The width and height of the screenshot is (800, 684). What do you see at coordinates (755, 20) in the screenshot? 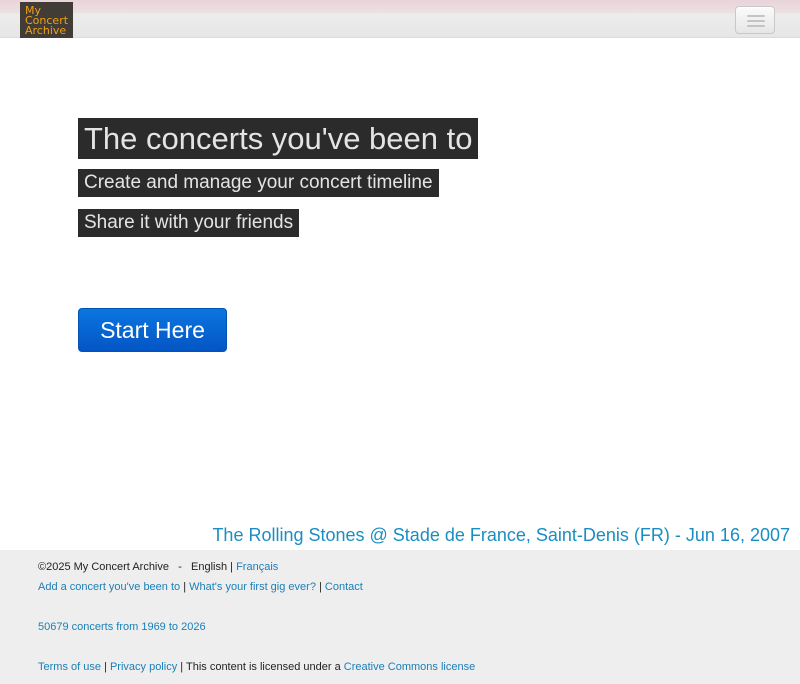
I see `menu-toggle-button` at bounding box center [755, 20].